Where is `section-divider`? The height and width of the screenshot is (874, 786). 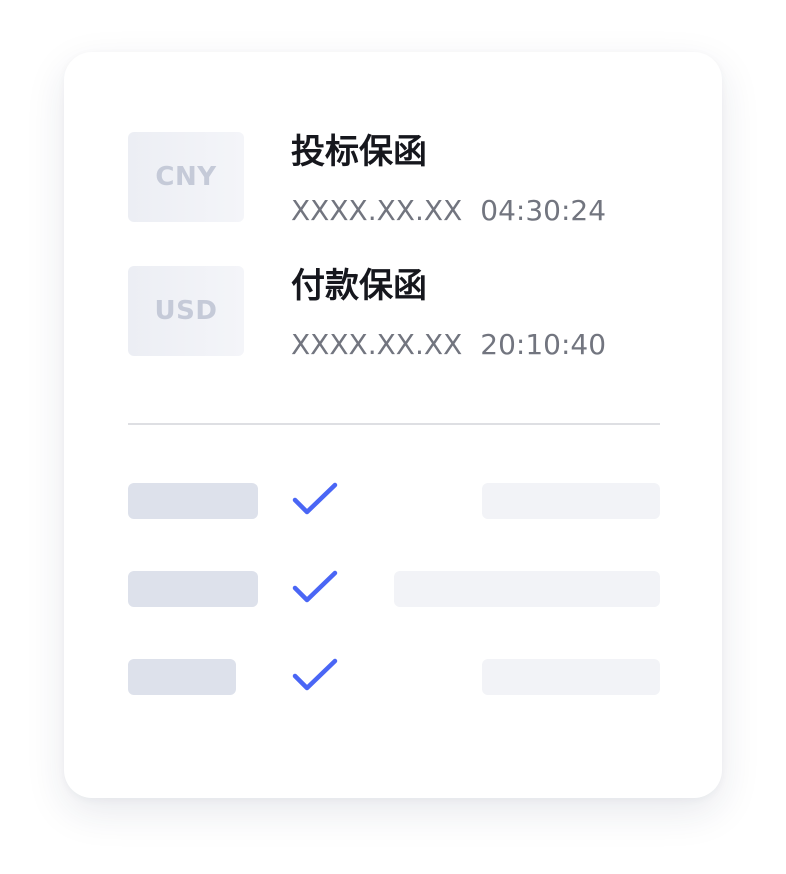
section-divider is located at coordinates (394, 424).